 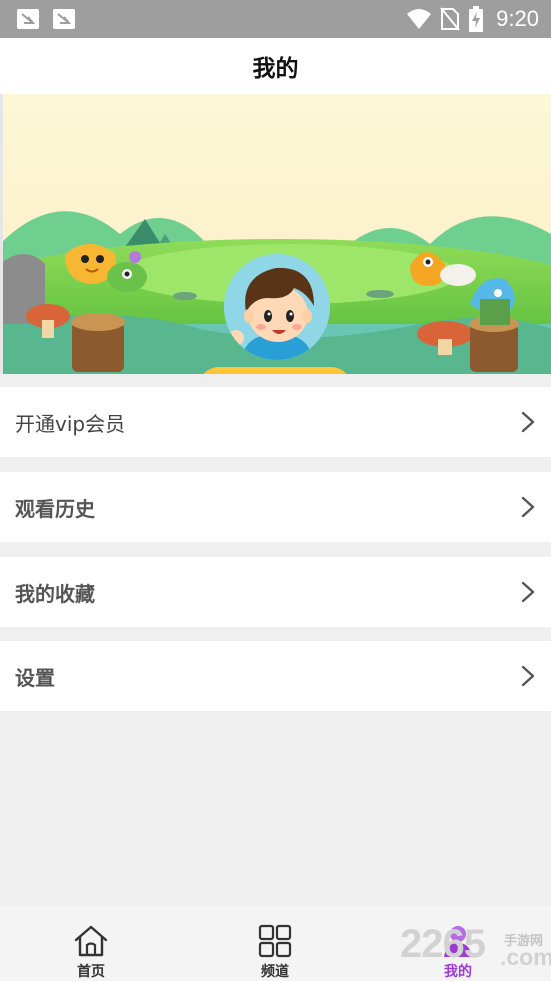 I want to click on battery-charging-icon, so click(x=476, y=19).